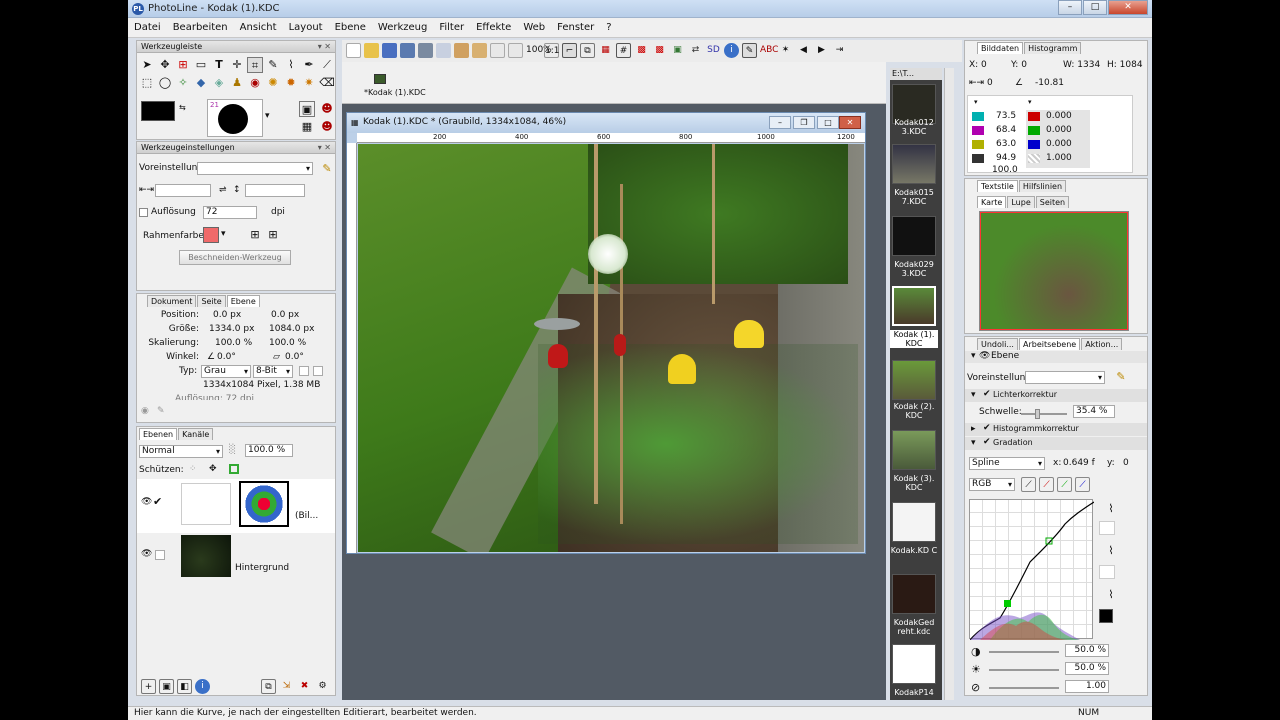 This screenshot has width=1280, height=720. Describe the element at coordinates (850, 122) in the screenshot. I see `doc-close-button: ✕` at that location.